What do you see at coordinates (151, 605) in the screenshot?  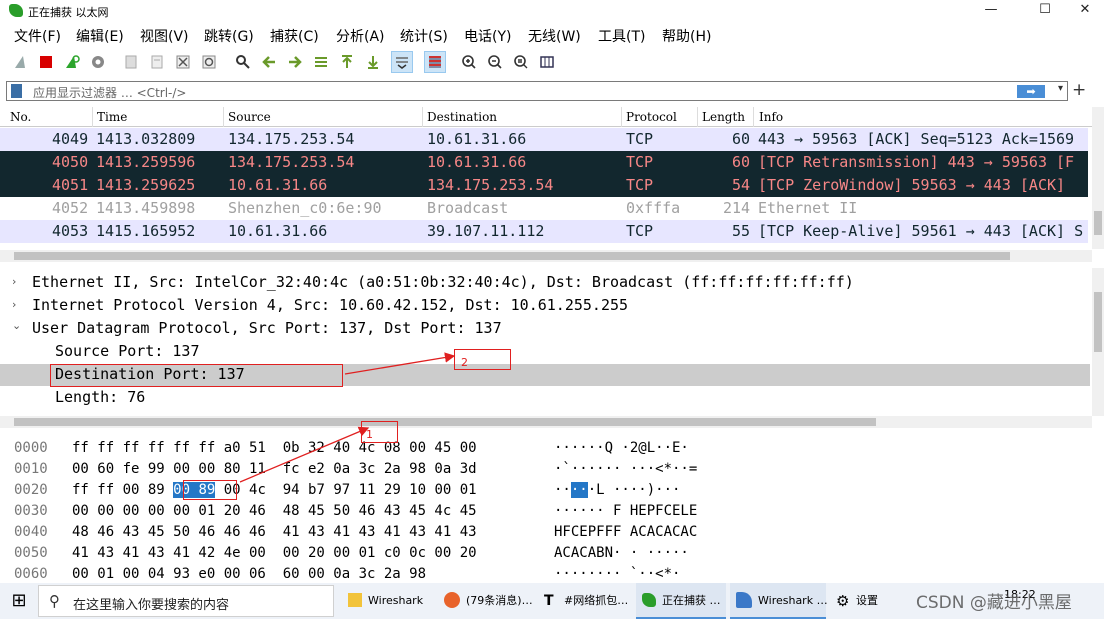 I see `search-placeholder: 在这里输入你要搜索的内容` at bounding box center [151, 605].